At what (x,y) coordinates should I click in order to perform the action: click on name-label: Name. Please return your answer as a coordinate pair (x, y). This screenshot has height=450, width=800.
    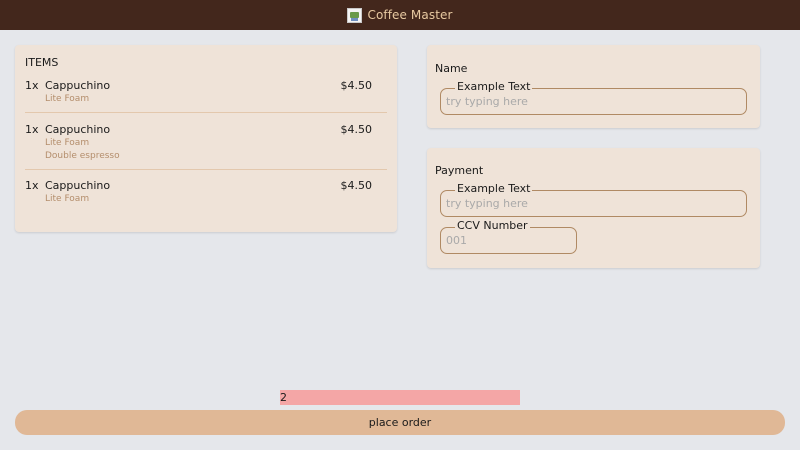
    Looking at the image, I should click on (451, 68).